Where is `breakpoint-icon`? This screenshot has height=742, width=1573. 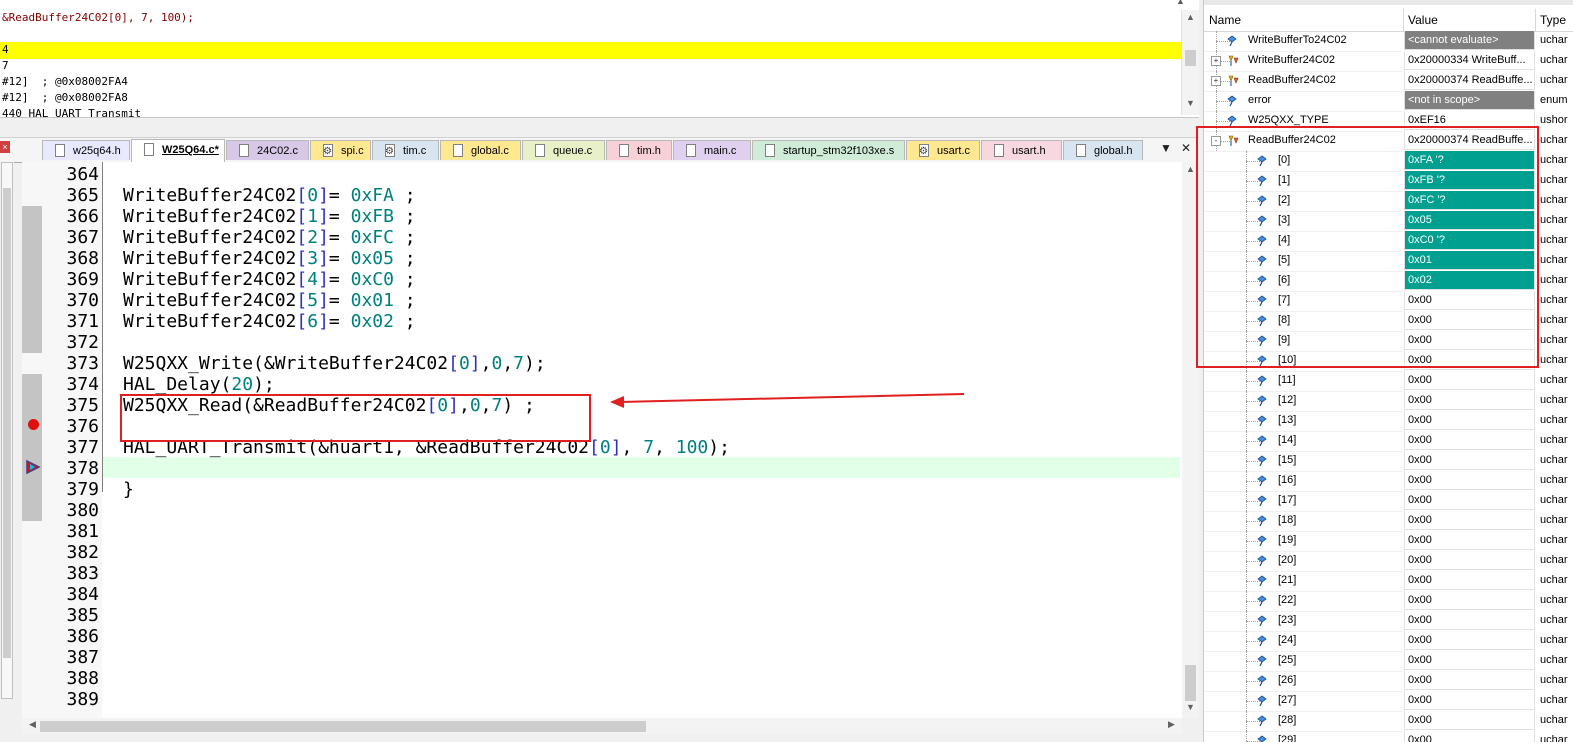
breakpoint-icon is located at coordinates (33, 424).